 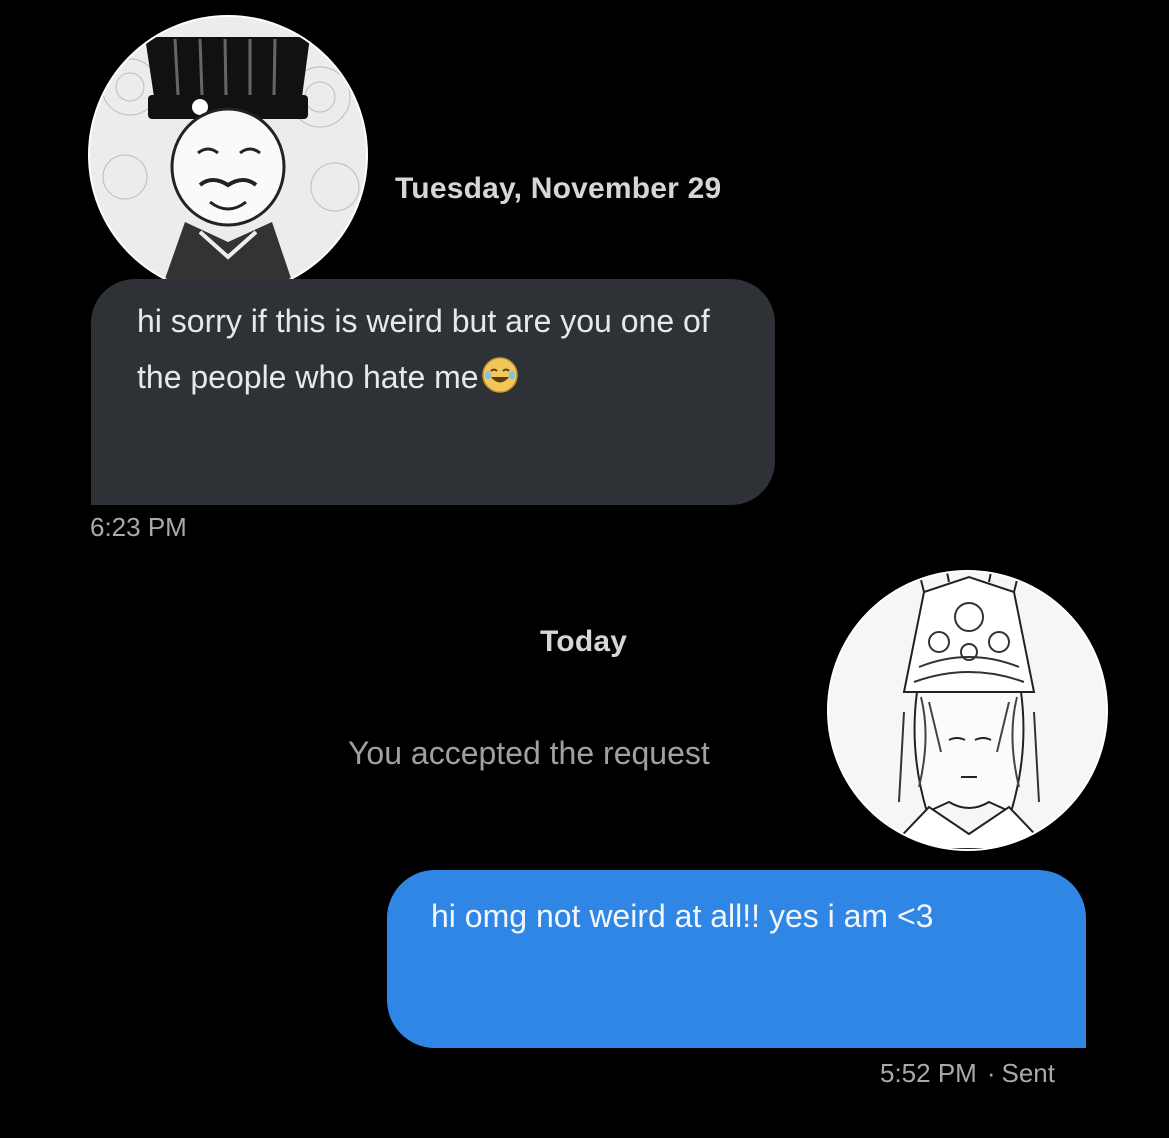 I want to click on date-header: Tuesday, November 29, so click(x=558, y=188).